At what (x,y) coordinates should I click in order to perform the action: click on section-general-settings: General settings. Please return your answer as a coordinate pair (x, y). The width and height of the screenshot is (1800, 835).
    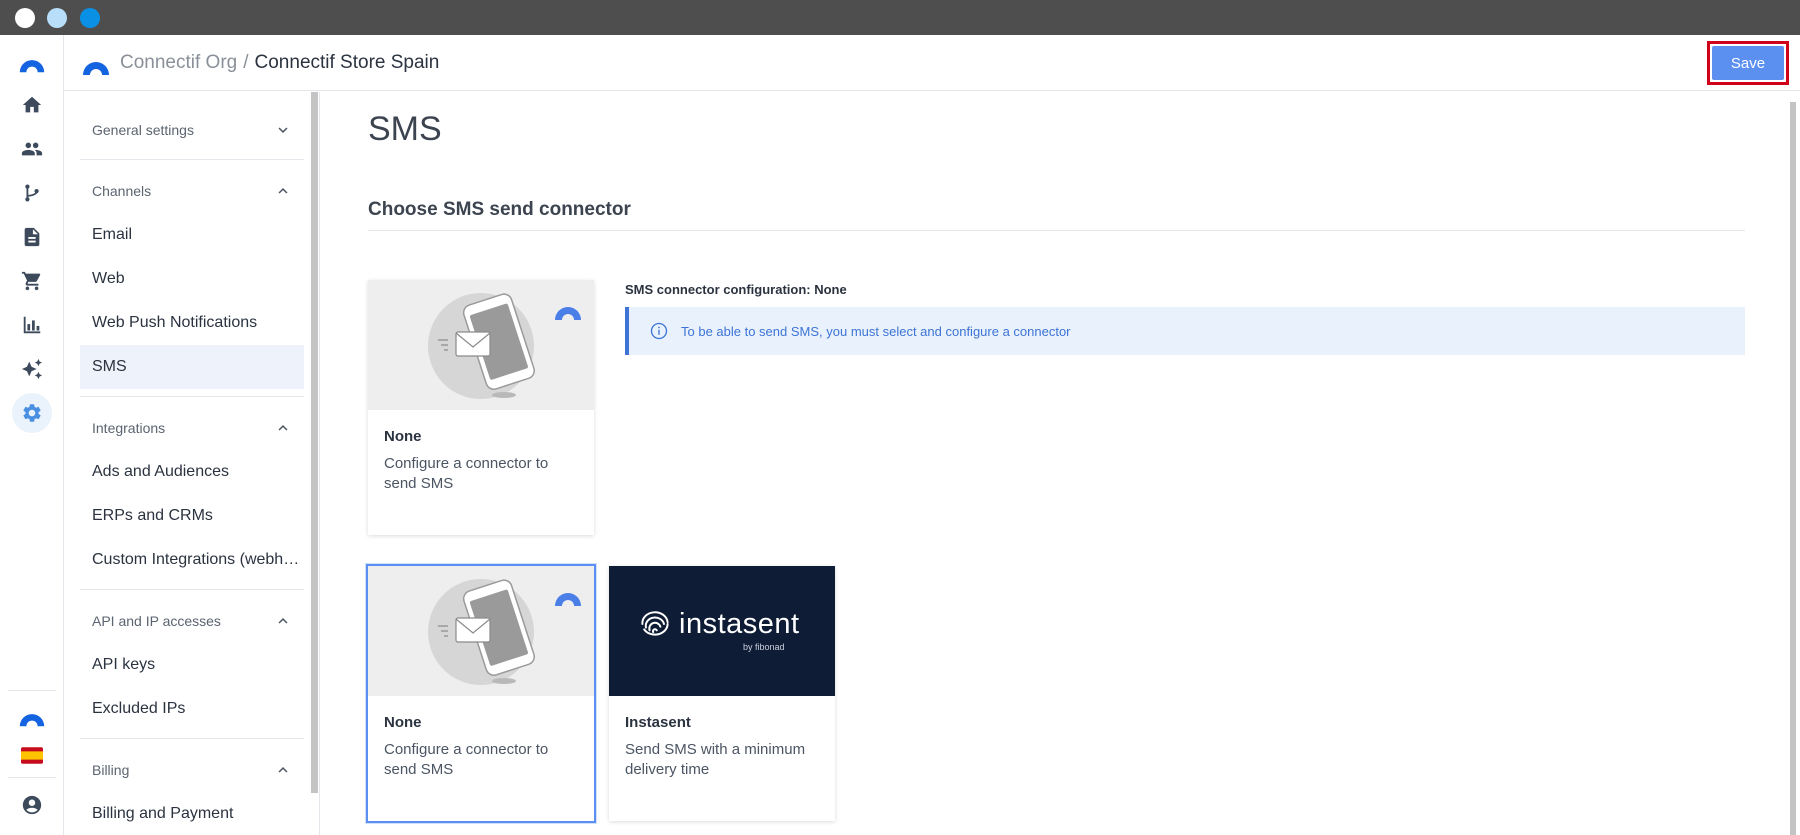
    Looking at the image, I should click on (192, 130).